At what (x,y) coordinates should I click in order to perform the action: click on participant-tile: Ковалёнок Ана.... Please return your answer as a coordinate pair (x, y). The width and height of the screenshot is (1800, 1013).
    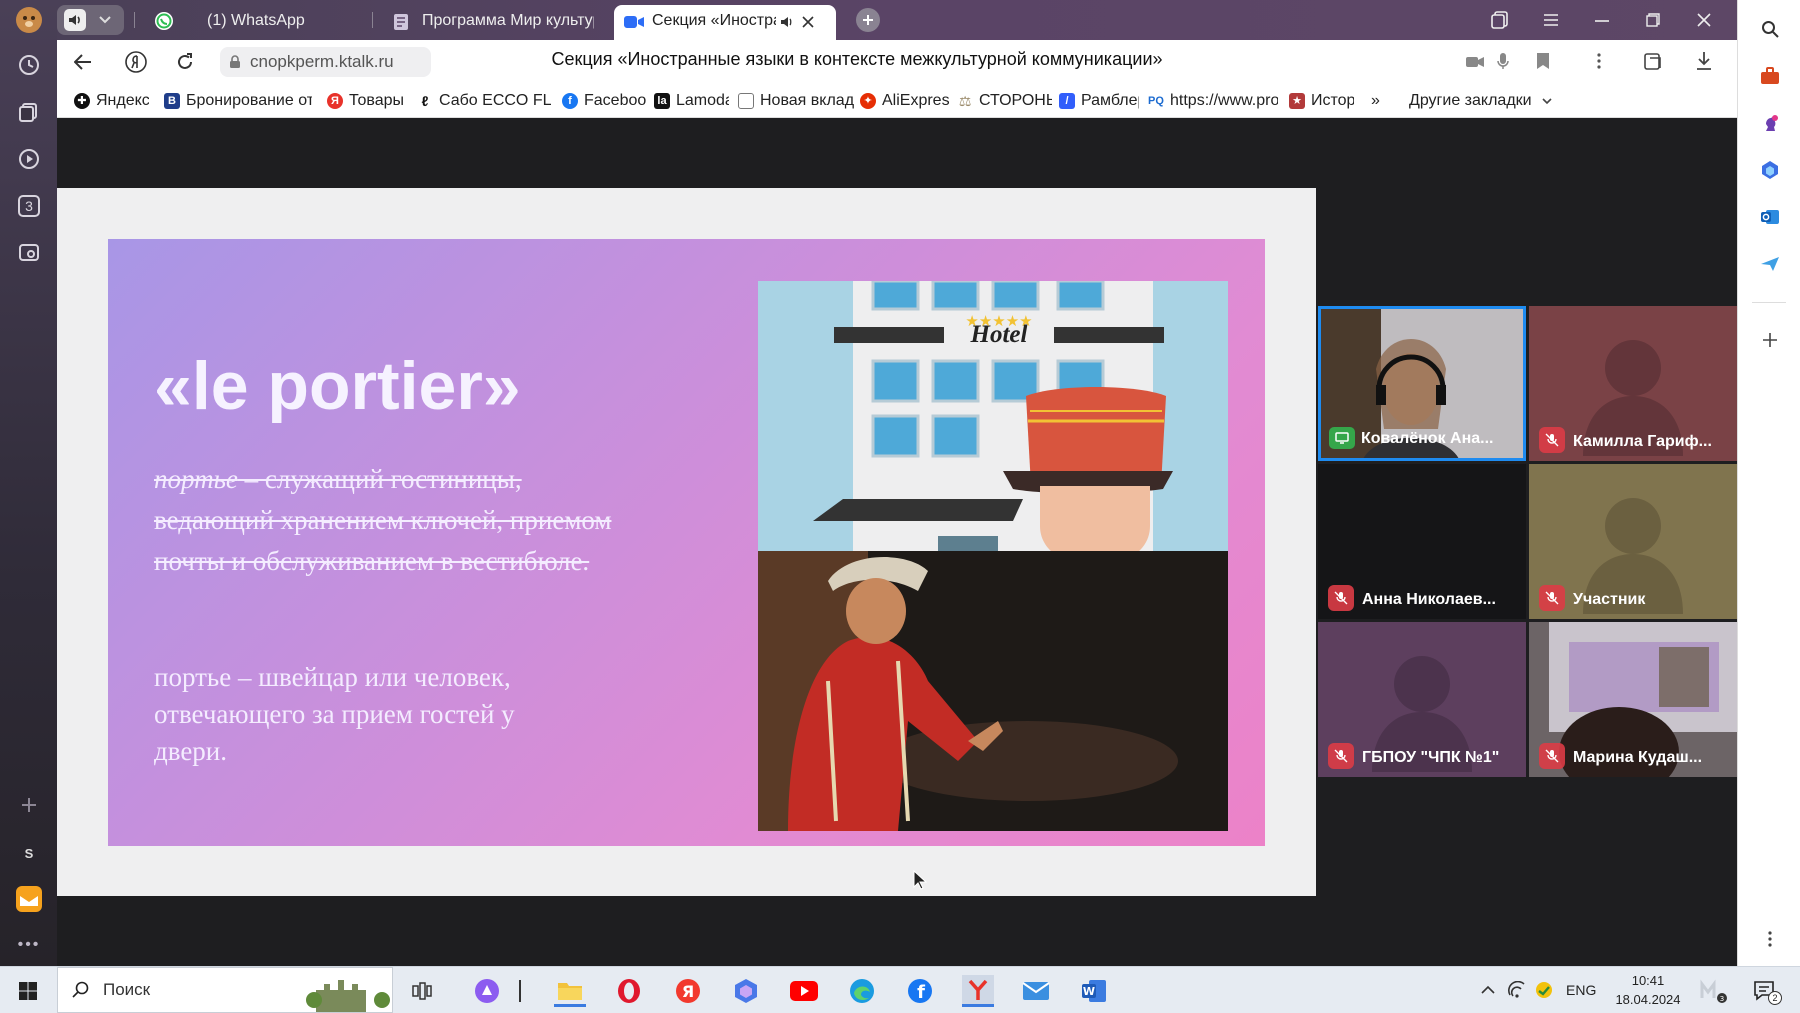
    Looking at the image, I should click on (1422, 383).